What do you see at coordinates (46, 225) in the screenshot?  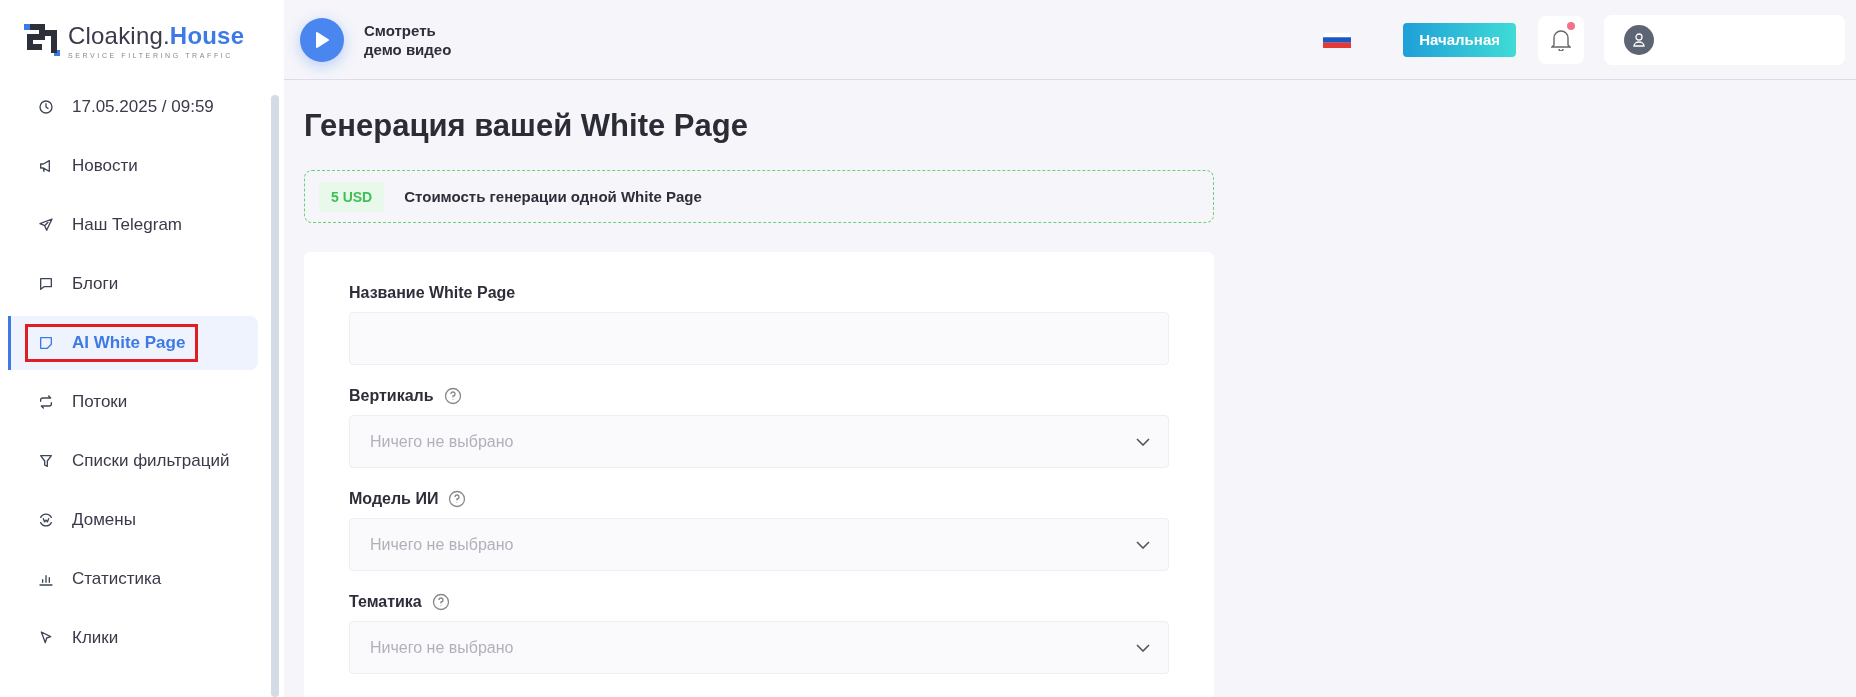 I see `paper-plane-icon` at bounding box center [46, 225].